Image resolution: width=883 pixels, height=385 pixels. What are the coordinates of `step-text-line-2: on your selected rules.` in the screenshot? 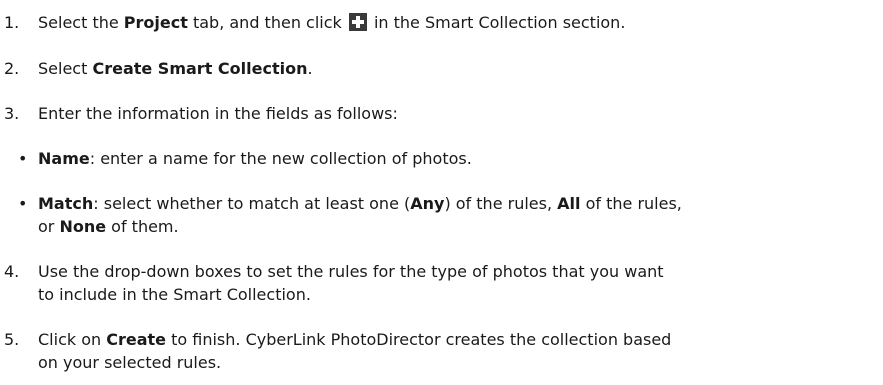 It's located at (130, 362).